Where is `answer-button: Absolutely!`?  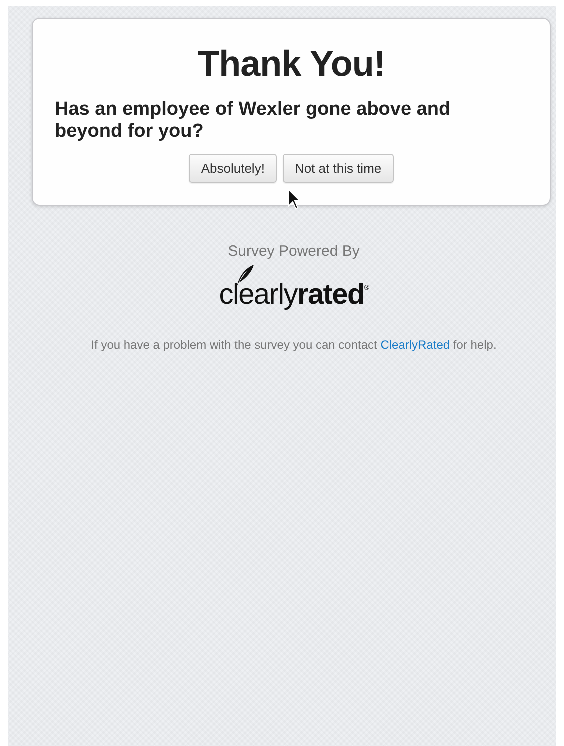 answer-button: Absolutely! is located at coordinates (233, 168).